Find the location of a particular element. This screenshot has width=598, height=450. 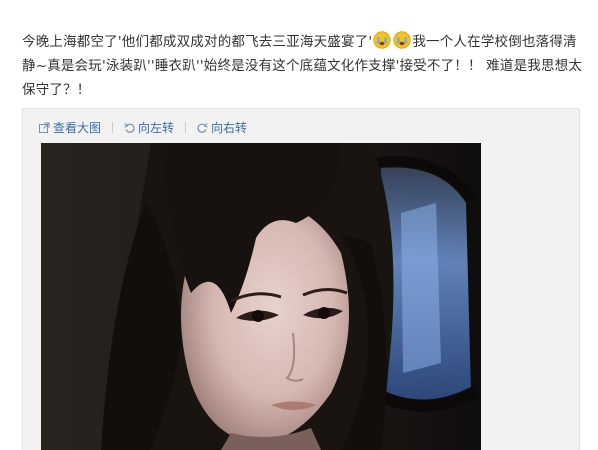

image-toolbar: 查看大图 向左转 向右转 is located at coordinates (143, 127).